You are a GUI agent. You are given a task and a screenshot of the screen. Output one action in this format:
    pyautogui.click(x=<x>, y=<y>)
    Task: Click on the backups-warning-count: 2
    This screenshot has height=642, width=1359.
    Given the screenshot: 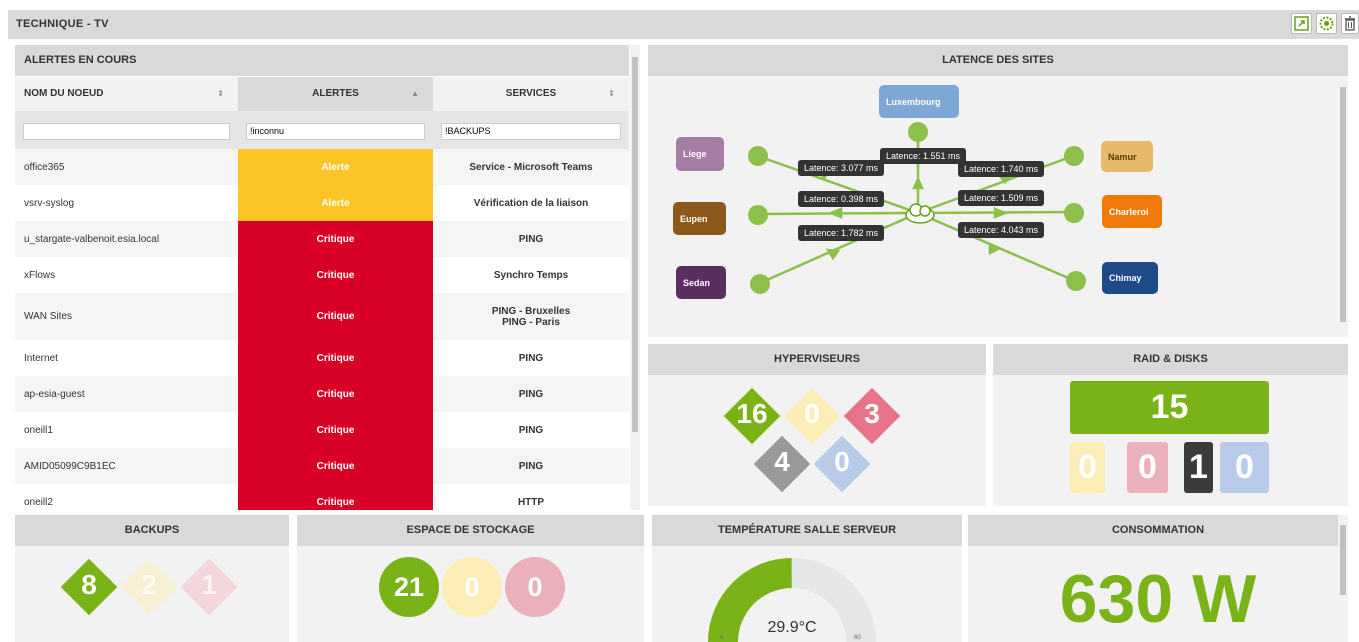 What is the action you would take?
    pyautogui.click(x=149, y=584)
    